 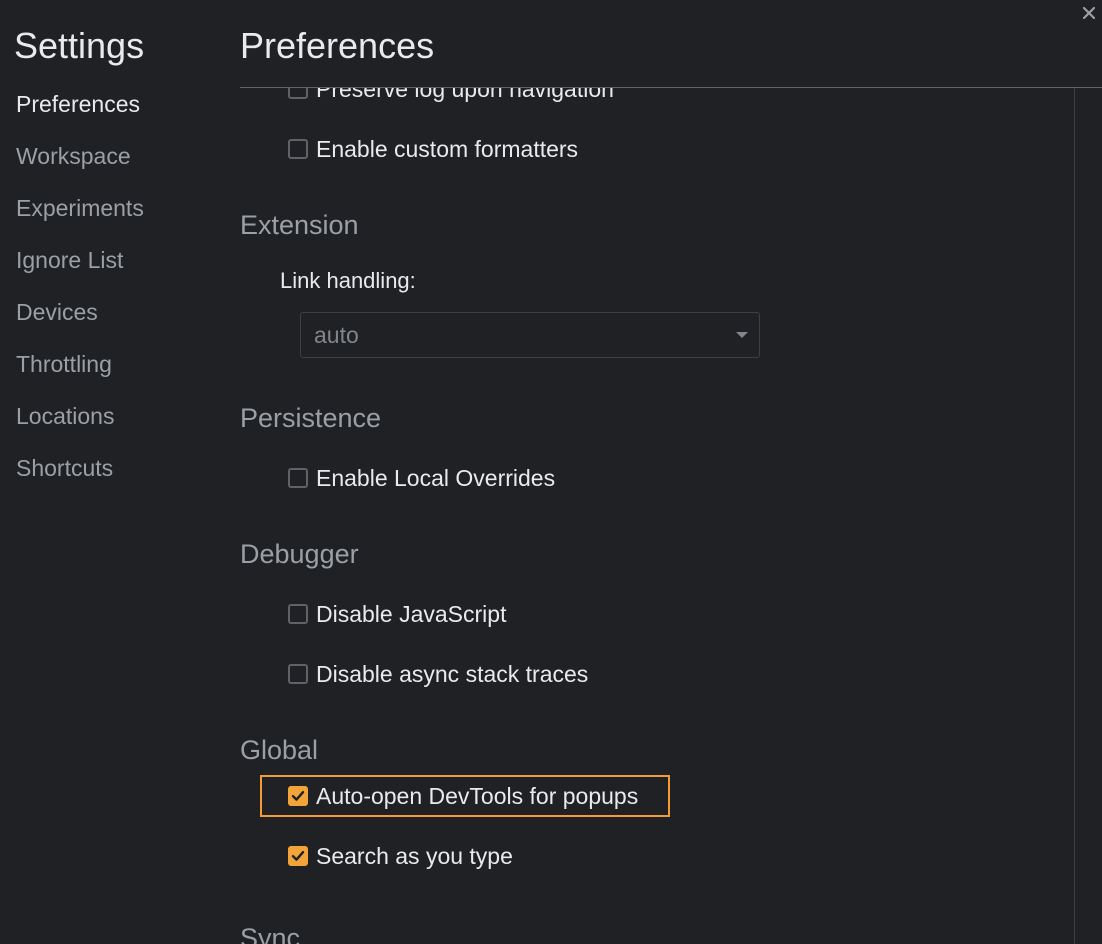 What do you see at coordinates (279, 750) in the screenshot?
I see `section-title-global: Global` at bounding box center [279, 750].